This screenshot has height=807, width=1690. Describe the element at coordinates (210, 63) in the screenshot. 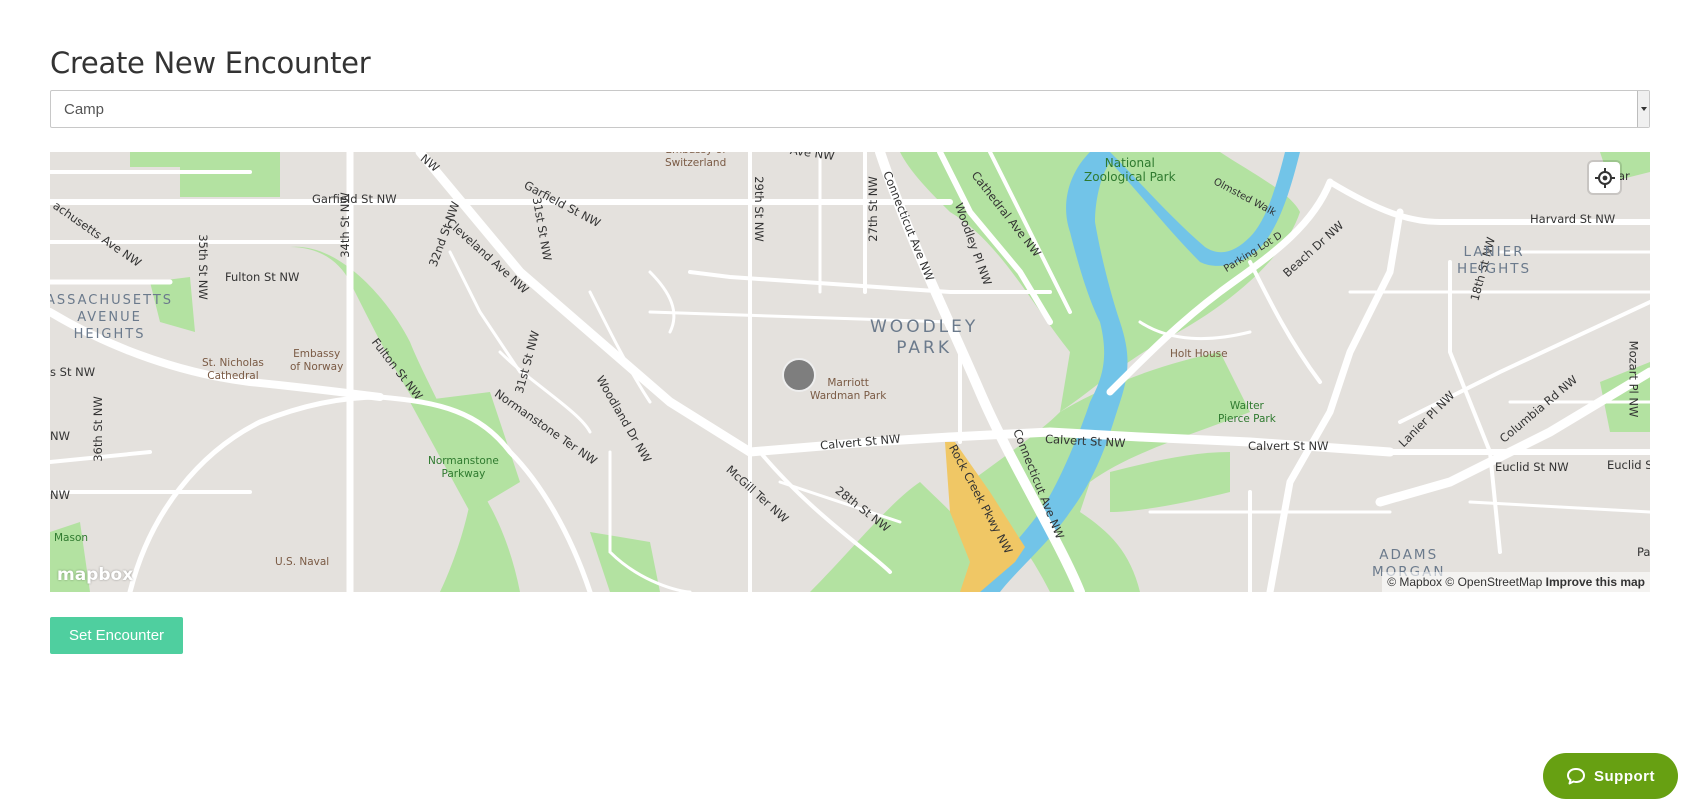

I see `page-title: Create New Encounter` at that location.